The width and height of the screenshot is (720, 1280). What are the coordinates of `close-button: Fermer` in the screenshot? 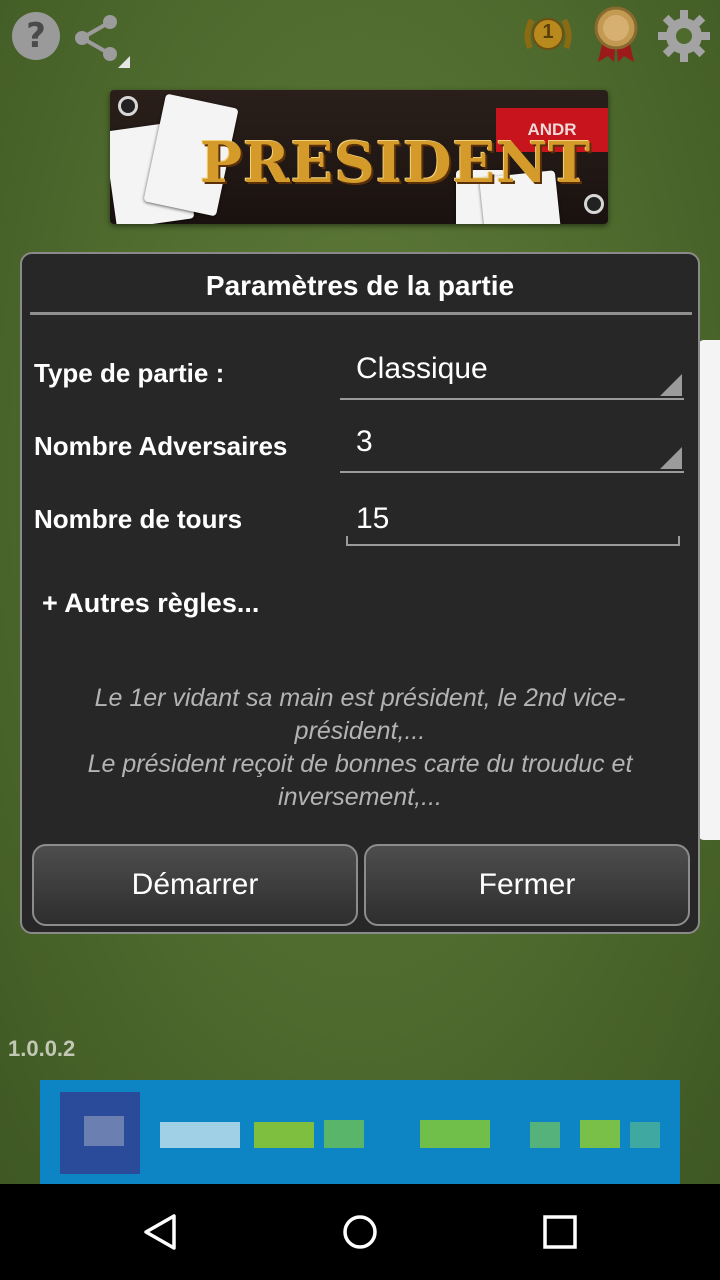 It's located at (527, 885).